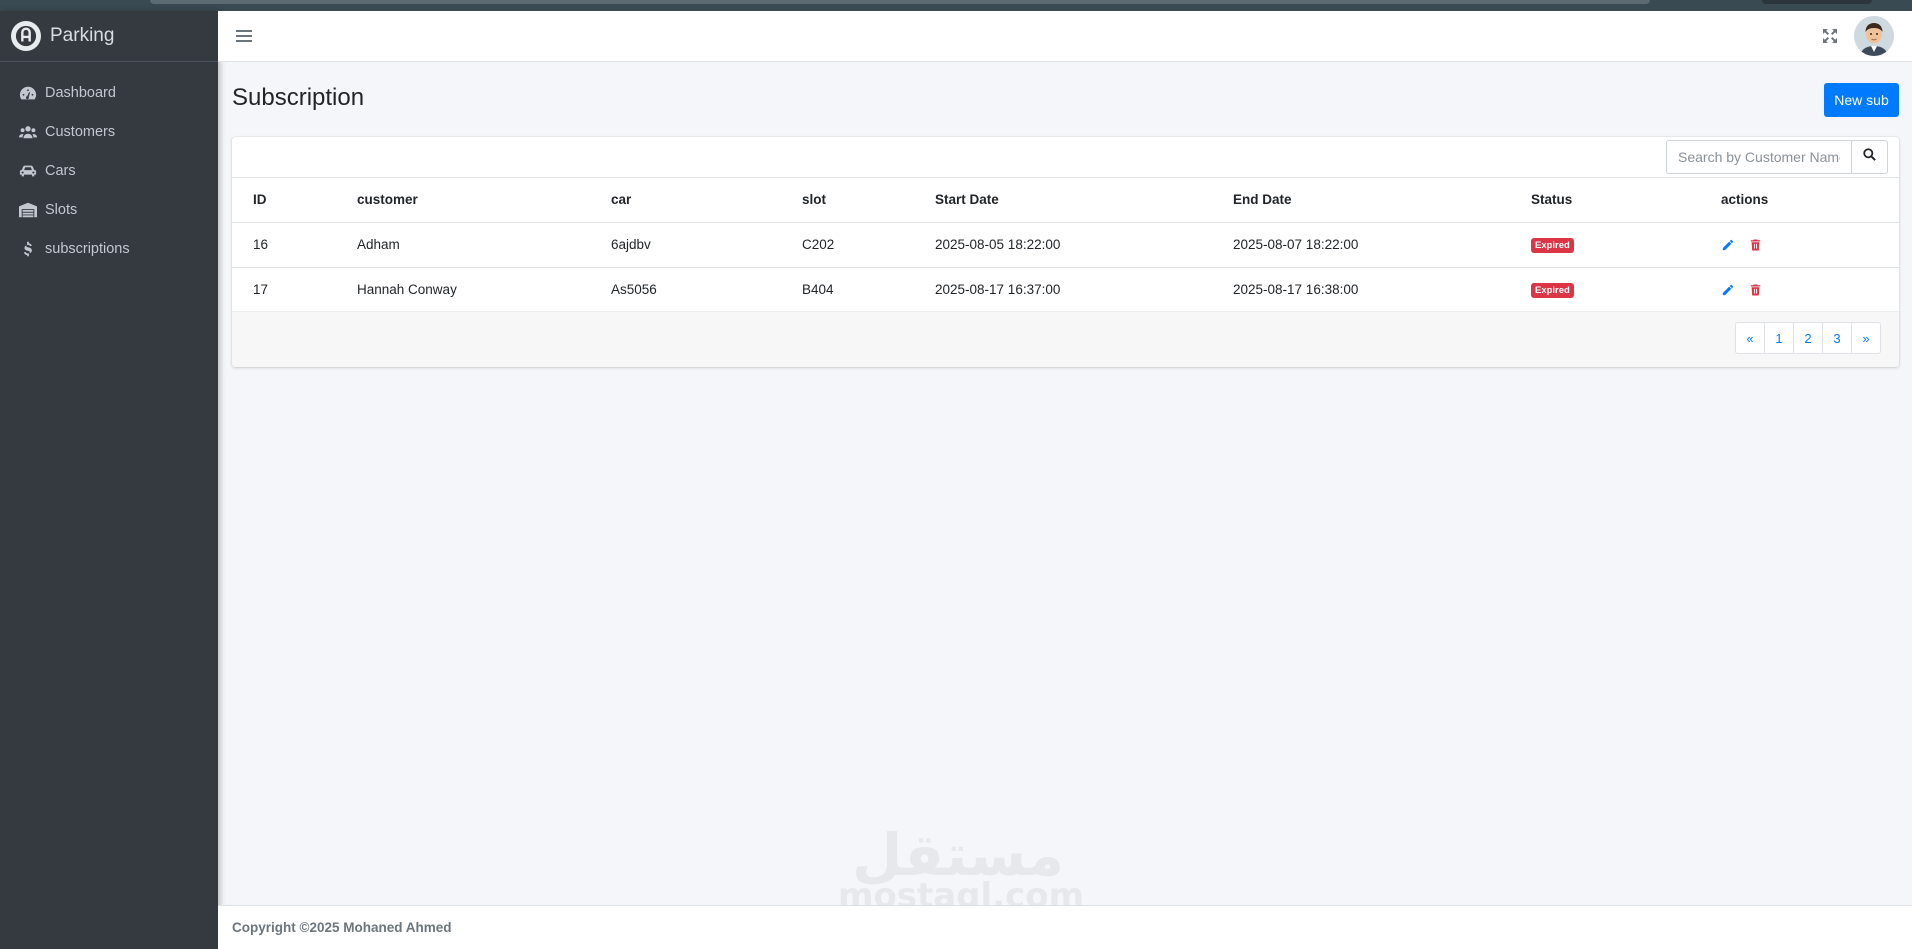 This screenshot has width=1912, height=949. Describe the element at coordinates (1063, 200) in the screenshot. I see `column-header-start-date: Start Date` at that location.